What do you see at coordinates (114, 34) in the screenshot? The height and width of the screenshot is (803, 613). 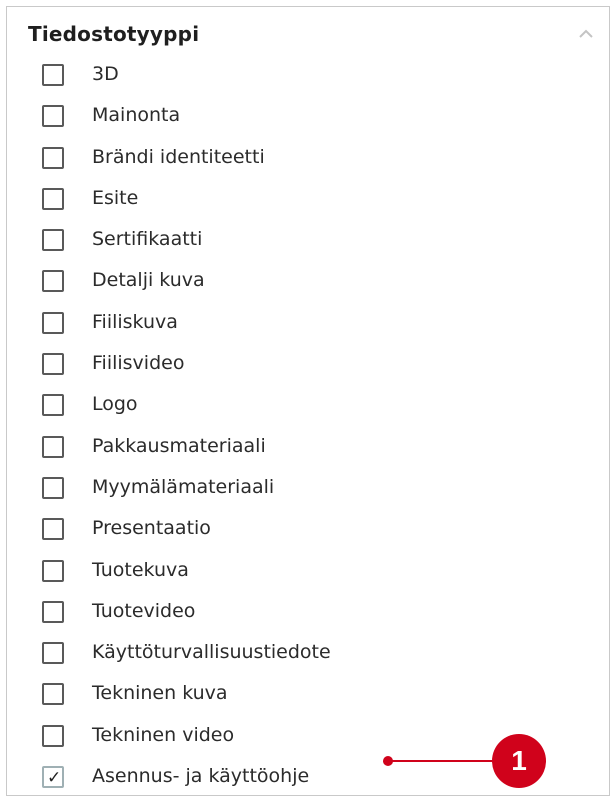 I see `filter-title: Tiedostotyyppi` at bounding box center [114, 34].